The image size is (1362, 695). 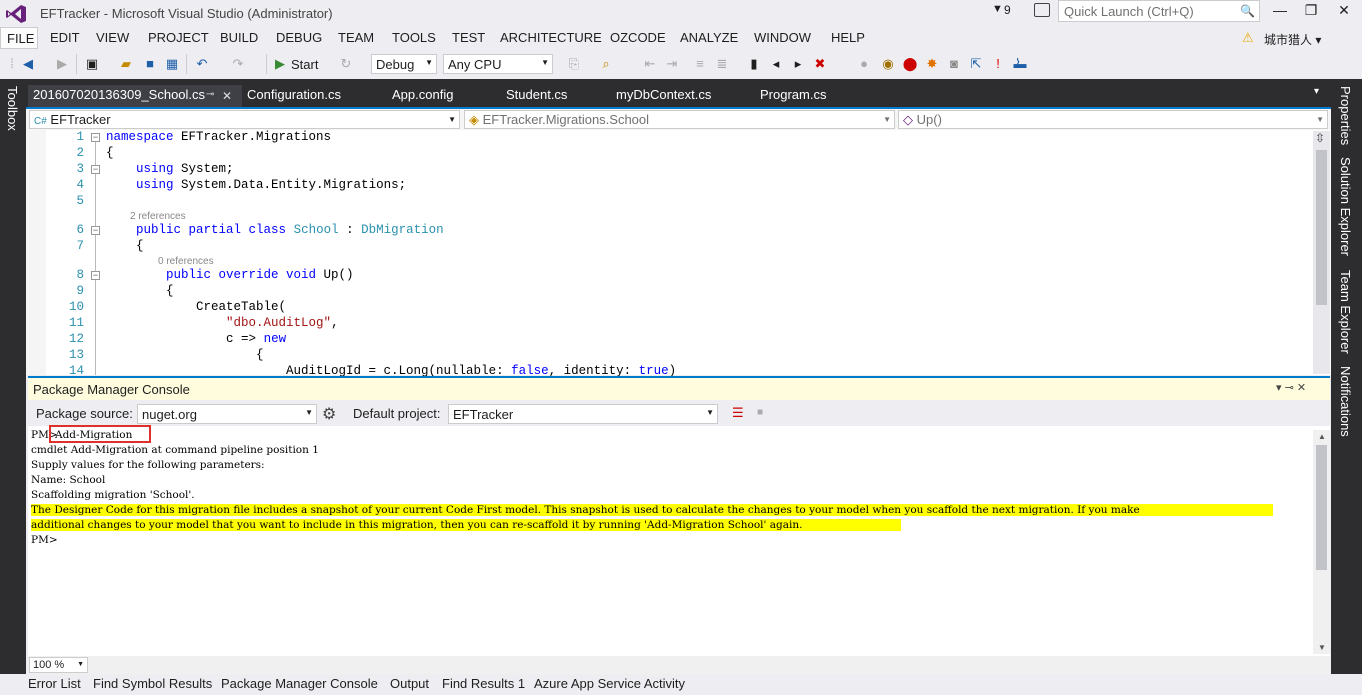 I want to click on clear-bookmarks-icon: ✖, so click(x=820, y=64).